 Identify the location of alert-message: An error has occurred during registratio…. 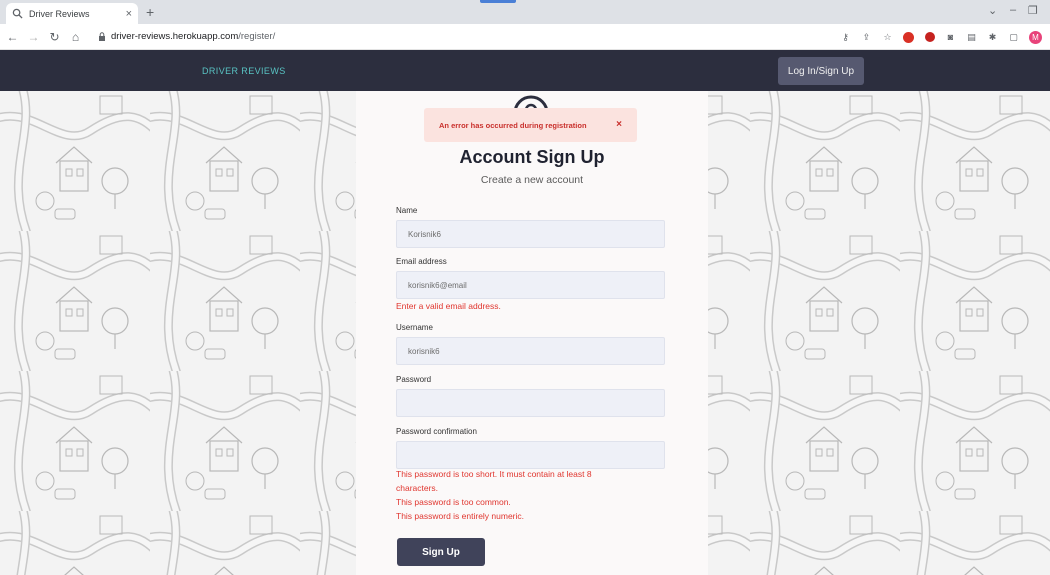
(513, 125).